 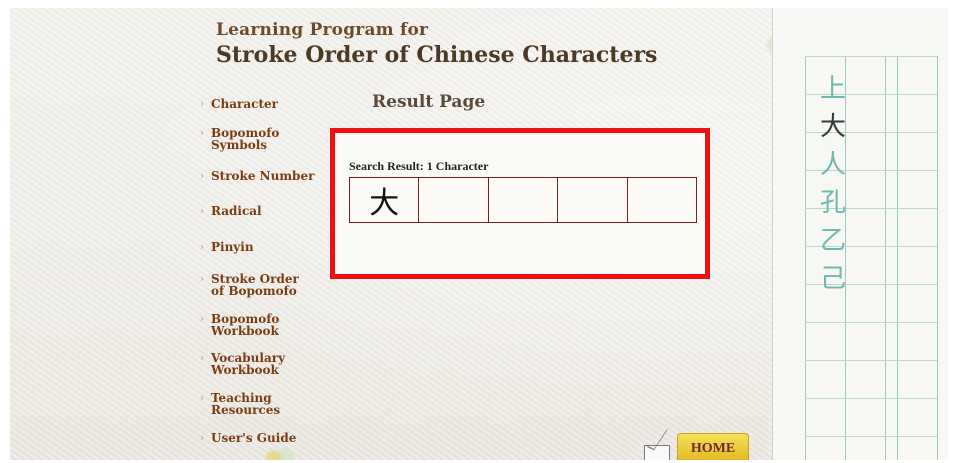 I want to click on app-title-line1: Learning Program for, so click(x=322, y=30).